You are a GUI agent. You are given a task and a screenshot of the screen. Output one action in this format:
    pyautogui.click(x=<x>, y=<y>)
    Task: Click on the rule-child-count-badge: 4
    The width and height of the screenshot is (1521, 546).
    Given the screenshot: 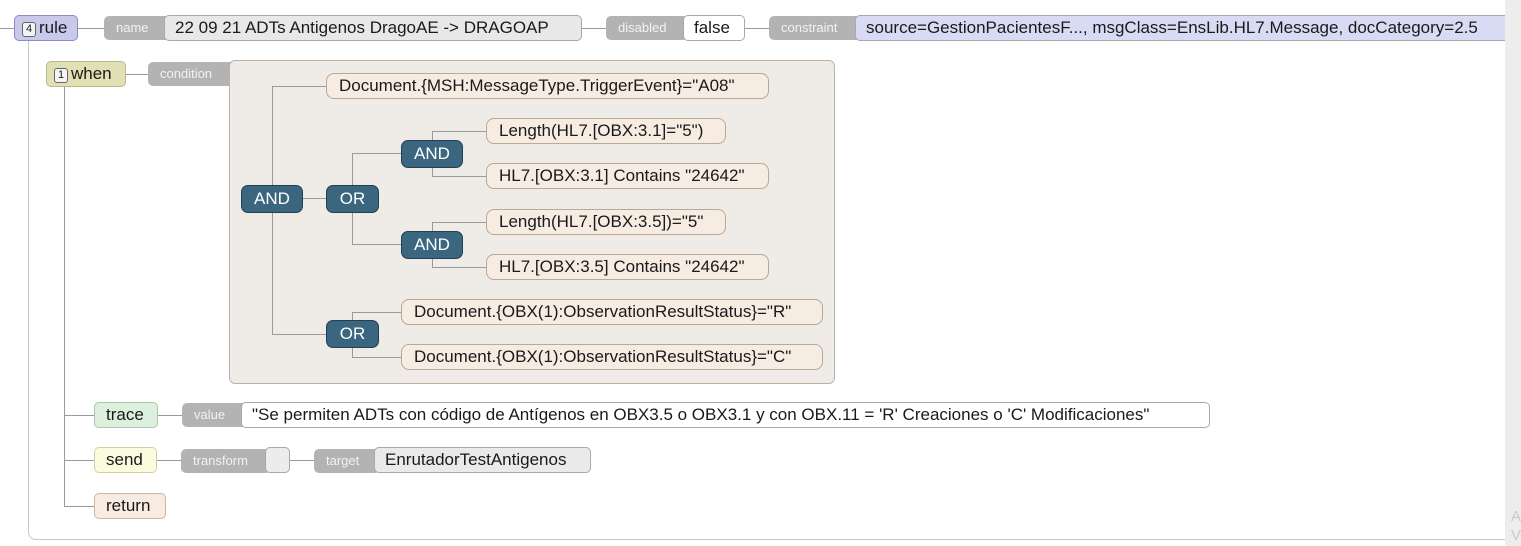 What is the action you would take?
    pyautogui.click(x=29, y=29)
    